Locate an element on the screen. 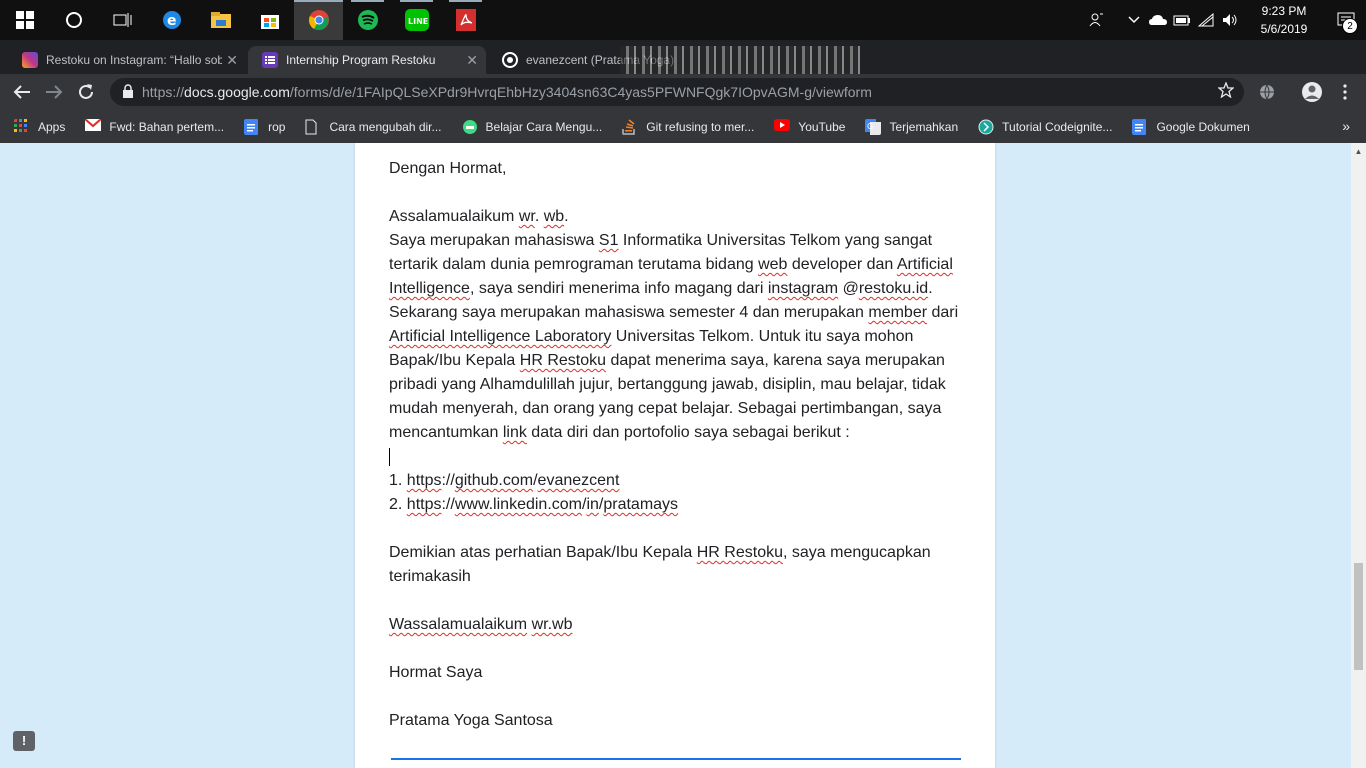  profile-avatar-icon is located at coordinates (1312, 92).